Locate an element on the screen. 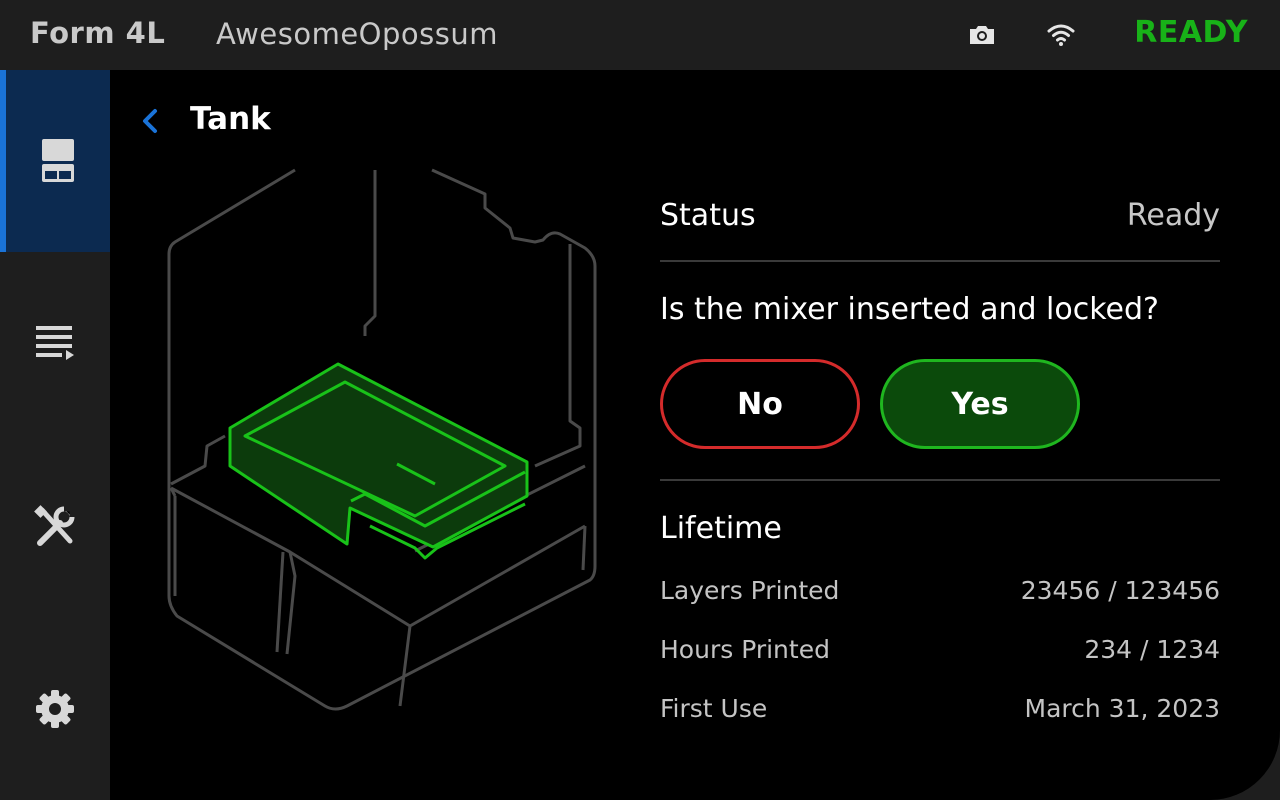 This screenshot has height=800, width=1280. printer-model: Form 4L is located at coordinates (98, 33).